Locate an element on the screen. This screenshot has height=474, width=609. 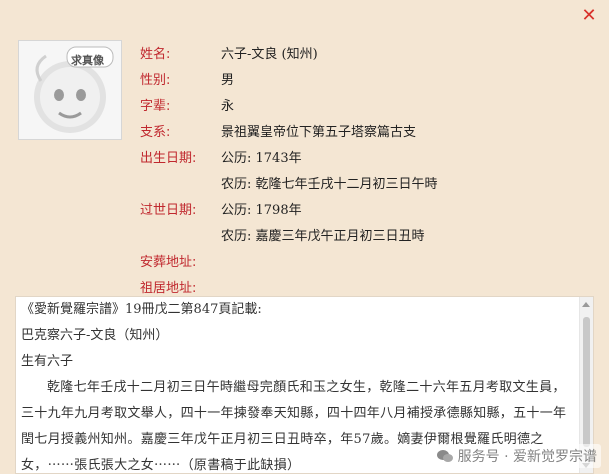
field-label: 性别: is located at coordinates (155, 80).